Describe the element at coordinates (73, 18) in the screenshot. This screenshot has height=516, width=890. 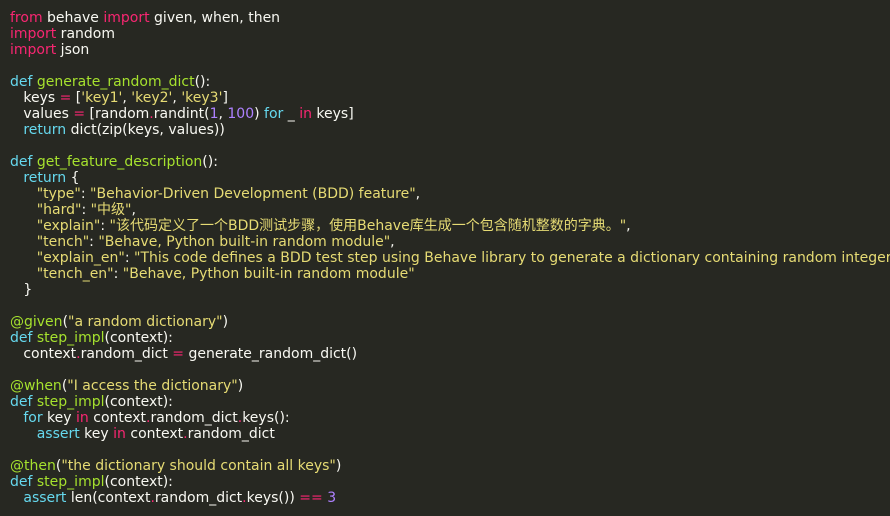
I see `code-token: behave` at that location.